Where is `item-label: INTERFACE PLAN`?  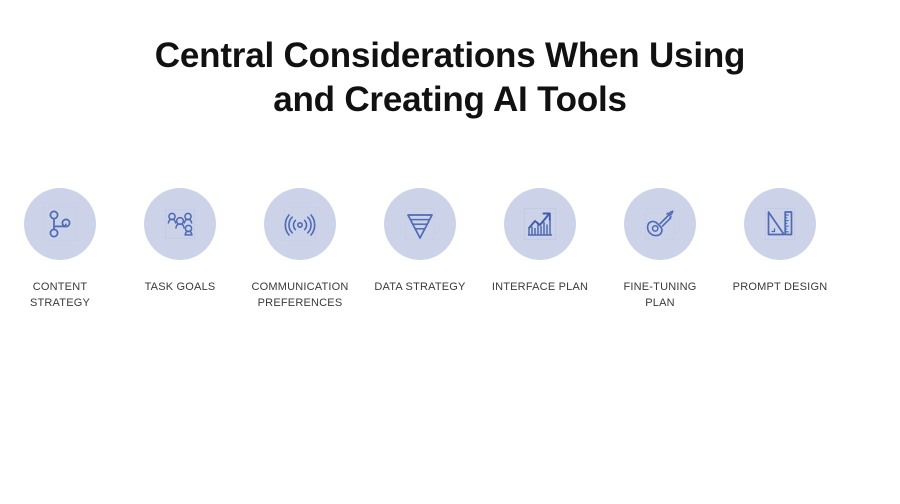
item-label: INTERFACE PLAN is located at coordinates (540, 287).